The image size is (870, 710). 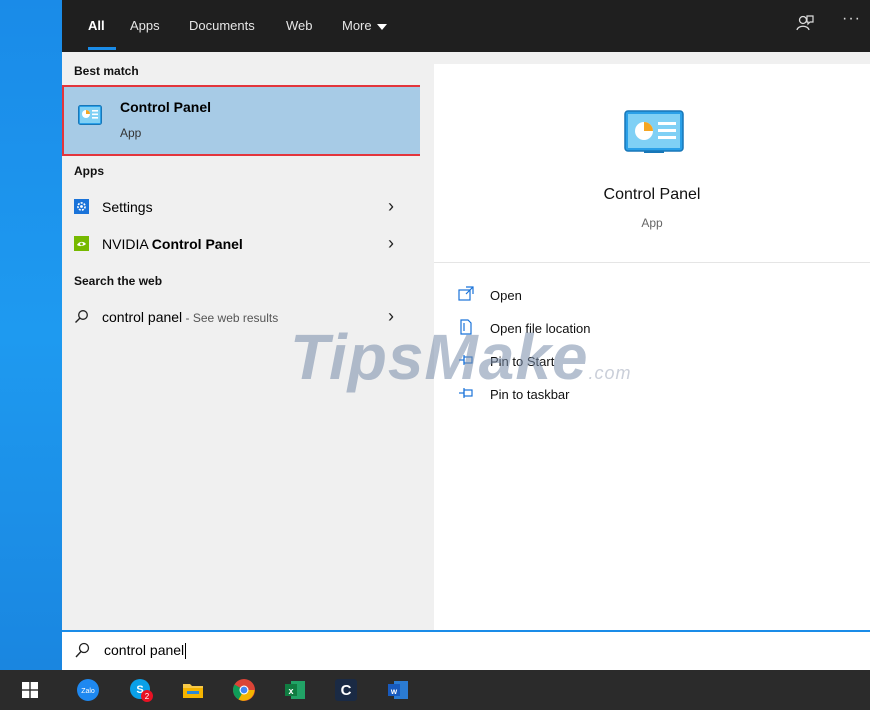 I want to click on tab-apps: Apps, so click(x=145, y=25).